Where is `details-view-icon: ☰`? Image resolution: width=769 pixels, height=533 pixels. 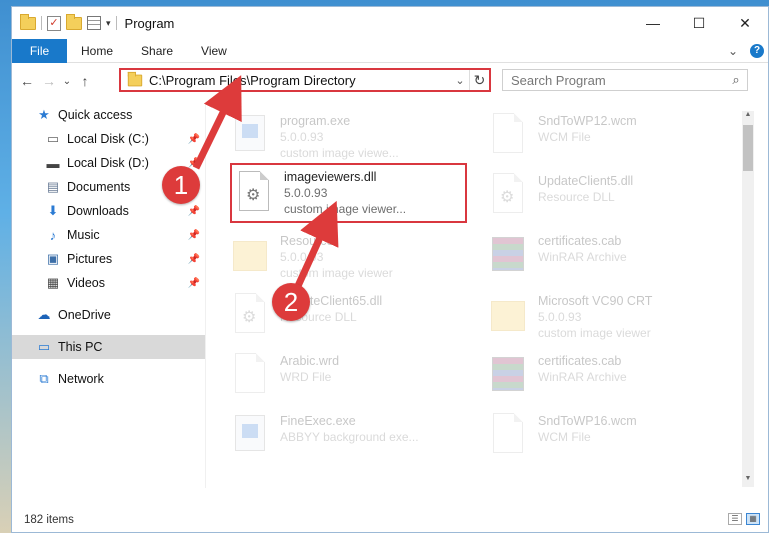 details-view-icon: ☰ is located at coordinates (735, 519).